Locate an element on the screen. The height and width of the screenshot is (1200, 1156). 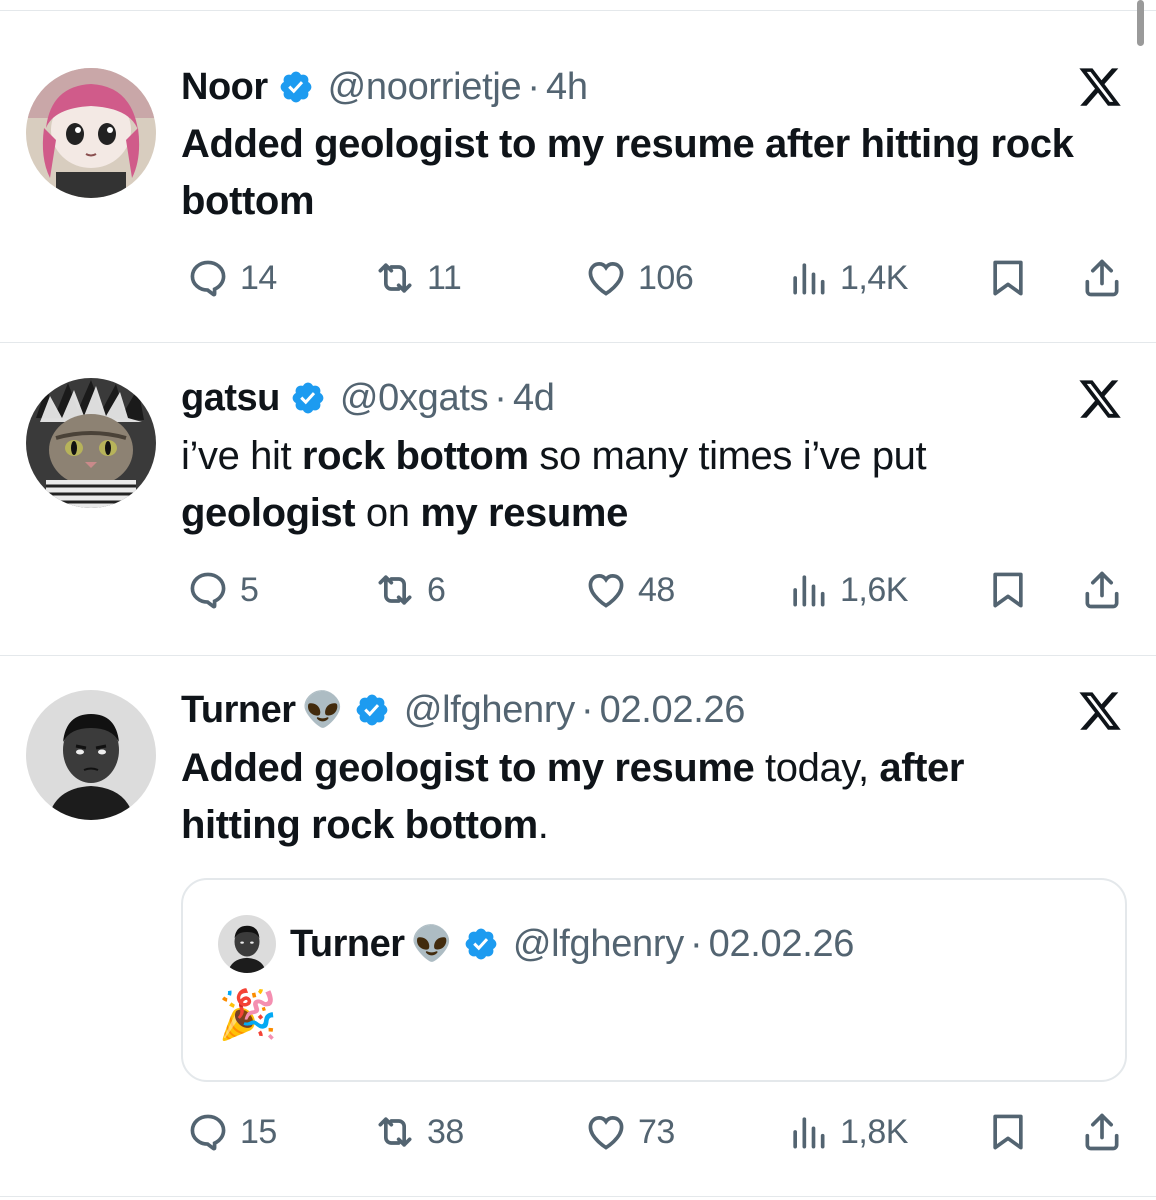
tweet-text-segment: . is located at coordinates (543, 825).